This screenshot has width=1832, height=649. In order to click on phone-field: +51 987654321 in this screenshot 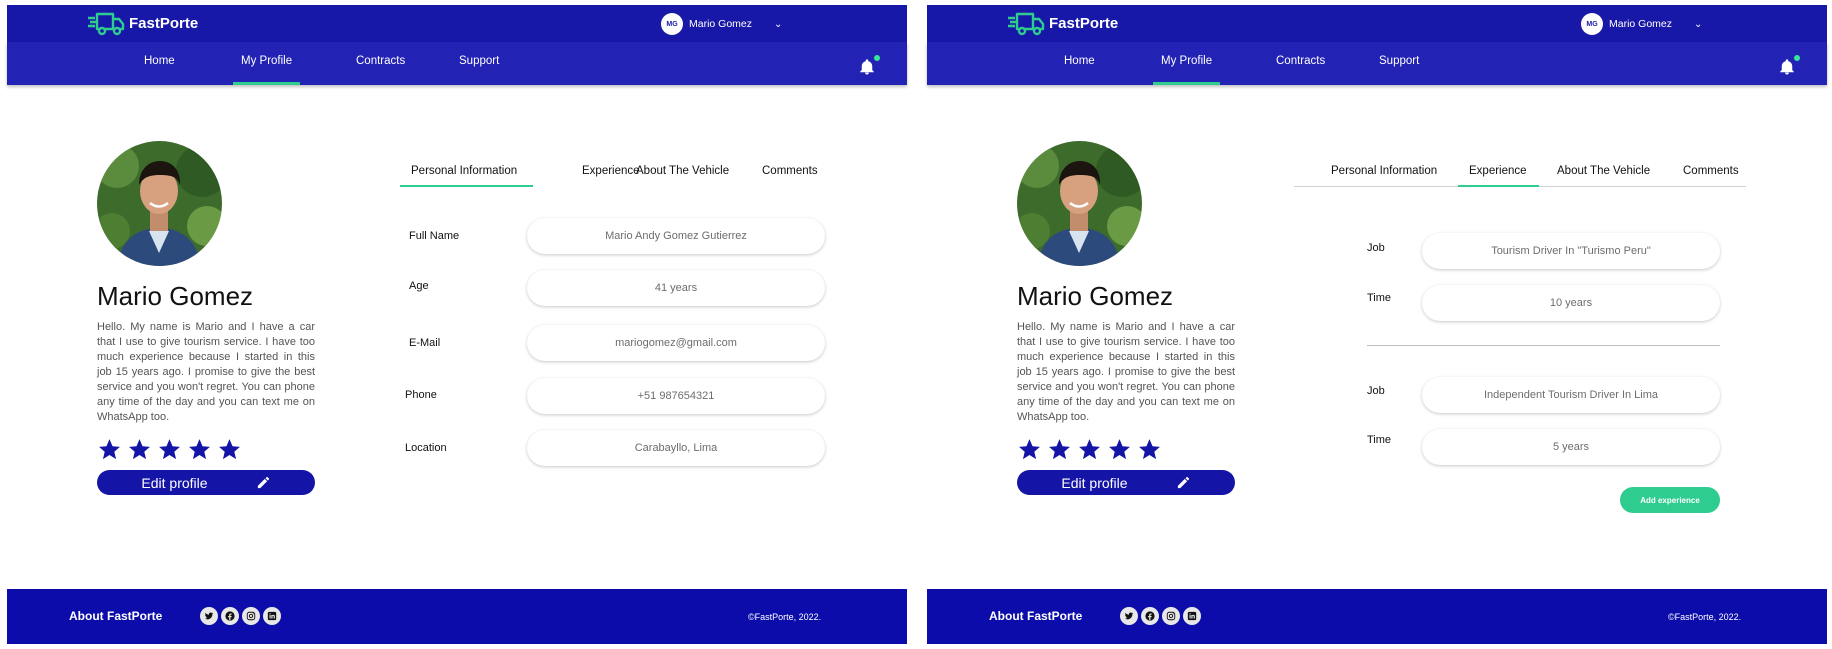, I will do `click(676, 396)`.